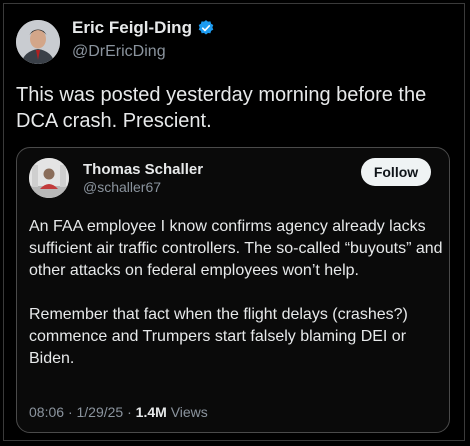 The image size is (470, 446). I want to click on tweet-time: 08:06, so click(46, 412).